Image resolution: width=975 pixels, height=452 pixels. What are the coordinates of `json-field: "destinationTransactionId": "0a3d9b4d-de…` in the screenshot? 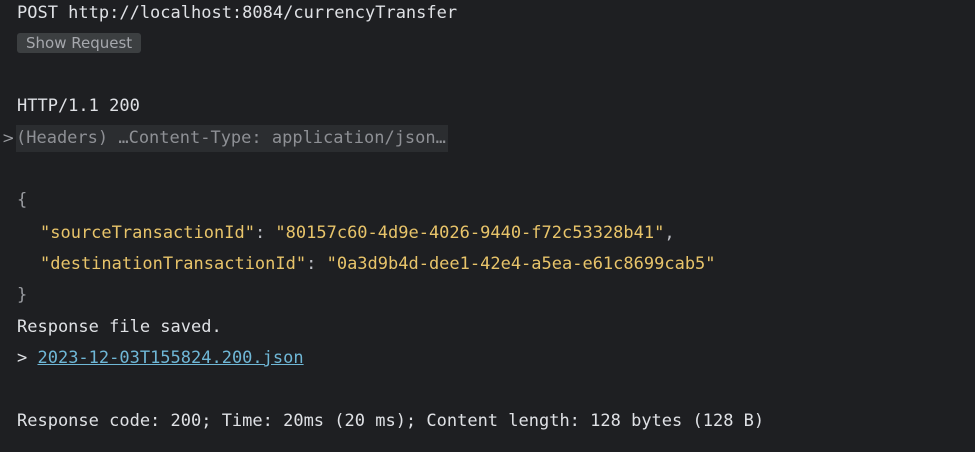 It's located at (378, 264).